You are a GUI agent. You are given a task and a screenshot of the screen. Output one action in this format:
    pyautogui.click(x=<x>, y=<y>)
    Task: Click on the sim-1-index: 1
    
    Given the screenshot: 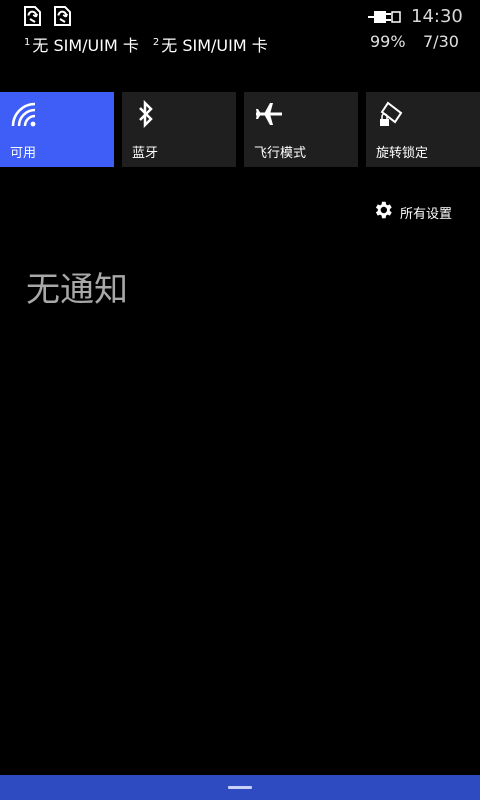 What is the action you would take?
    pyautogui.click(x=27, y=42)
    